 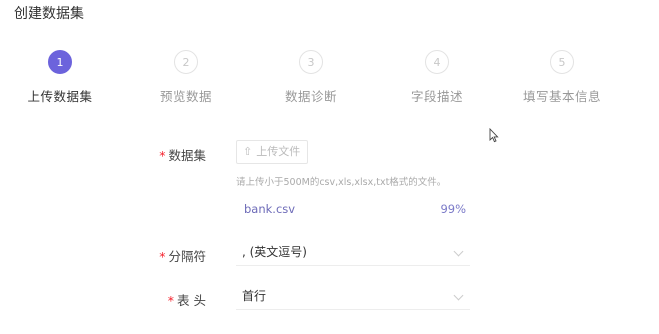 What do you see at coordinates (311, 62) in the screenshot?
I see `step-number: 3` at bounding box center [311, 62].